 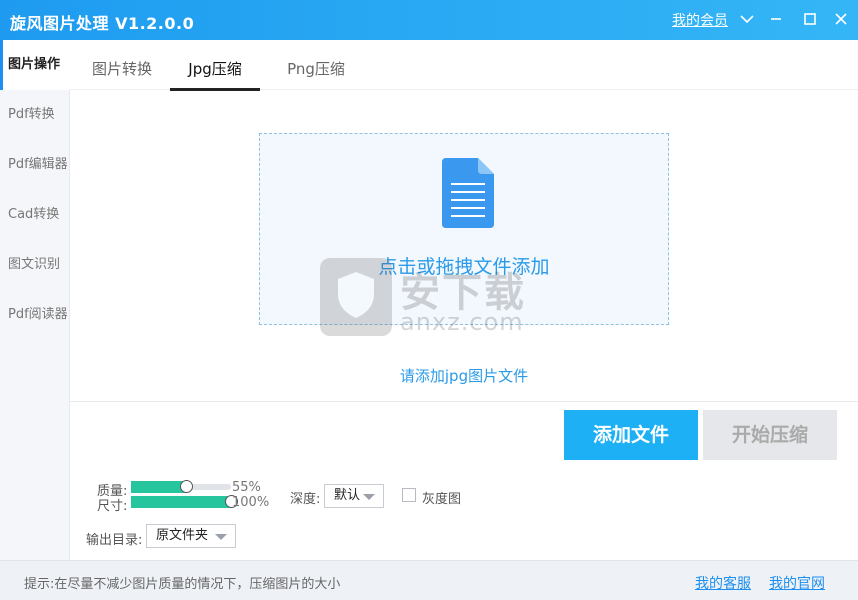 I want to click on quality-percent: 55%, so click(x=246, y=487).